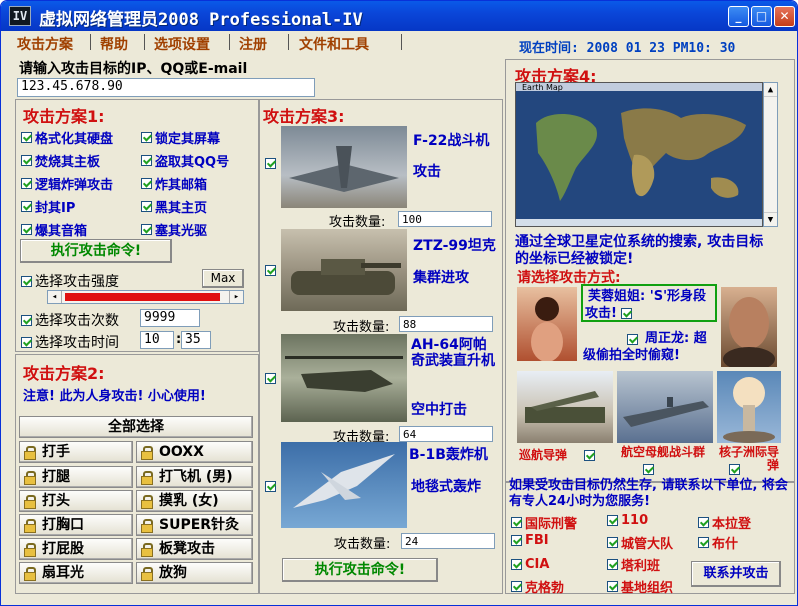 Image resolution: width=798 pixels, height=606 pixels. I want to click on weapon4-label: 巡航导弹, so click(543, 455).